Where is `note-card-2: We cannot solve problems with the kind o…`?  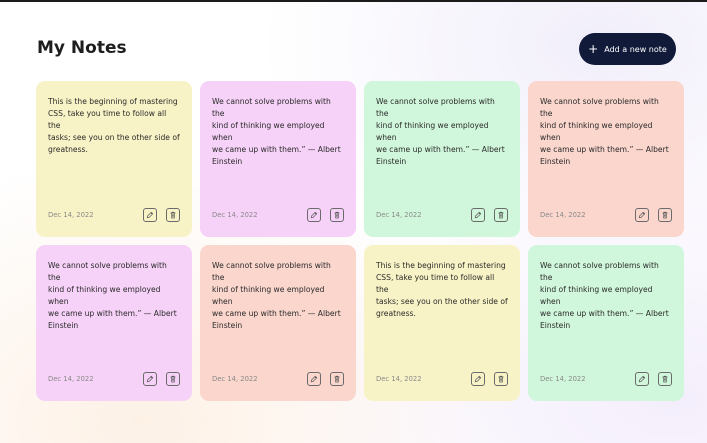 note-card-2: We cannot solve problems with the kind o… is located at coordinates (278, 159).